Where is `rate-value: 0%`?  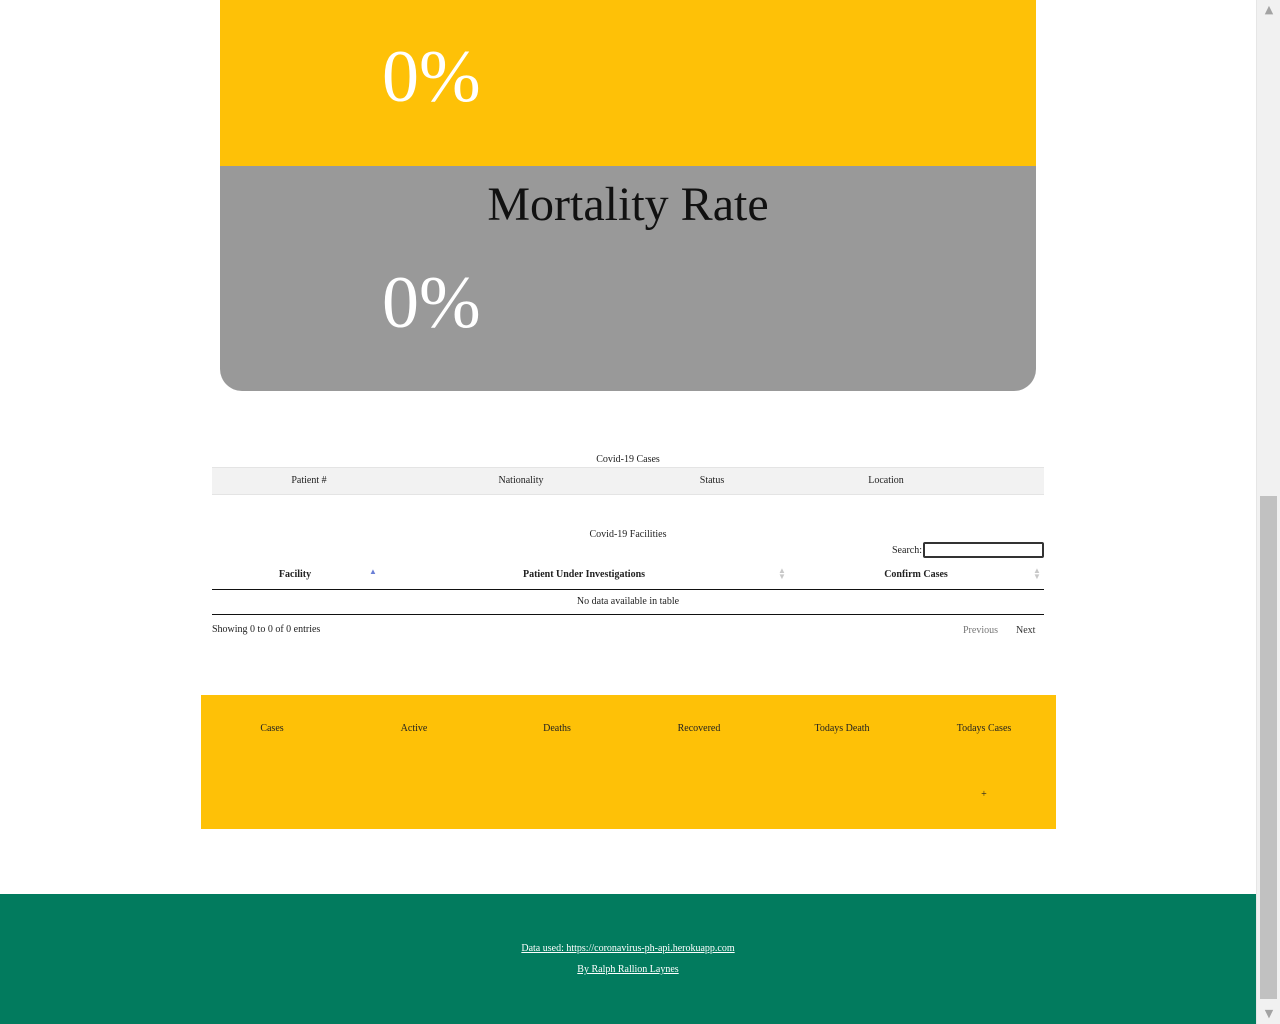 rate-value: 0% is located at coordinates (431, 77).